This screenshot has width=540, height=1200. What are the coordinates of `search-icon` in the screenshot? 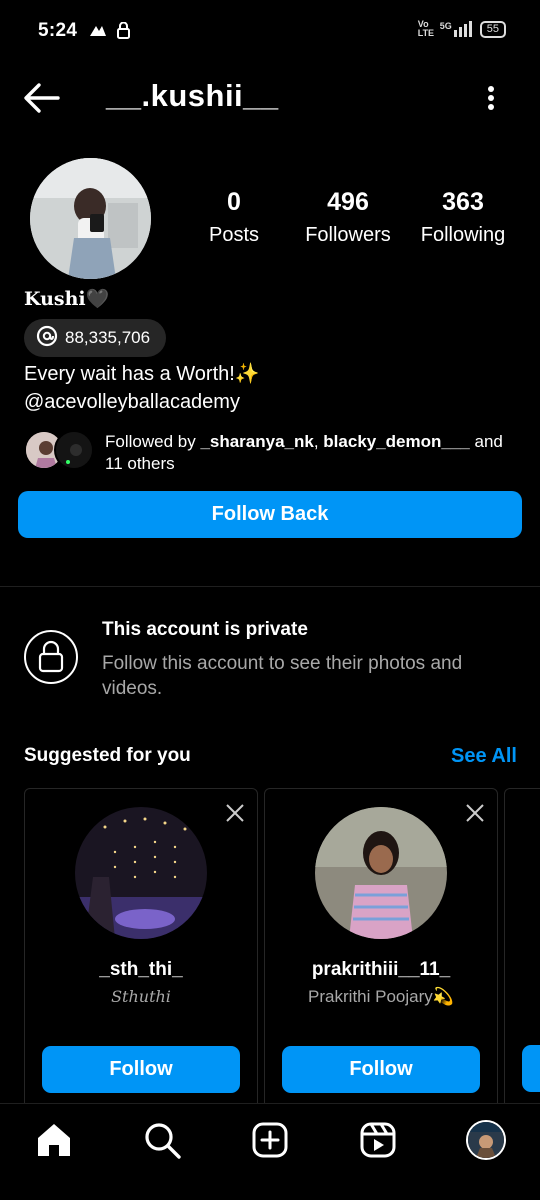 It's located at (162, 1140).